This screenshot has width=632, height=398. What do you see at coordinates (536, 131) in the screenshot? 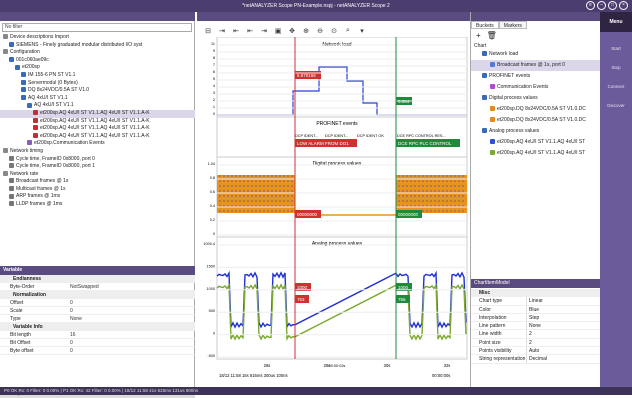
I see `bucket-item: Analog process values` at bounding box center [536, 131].